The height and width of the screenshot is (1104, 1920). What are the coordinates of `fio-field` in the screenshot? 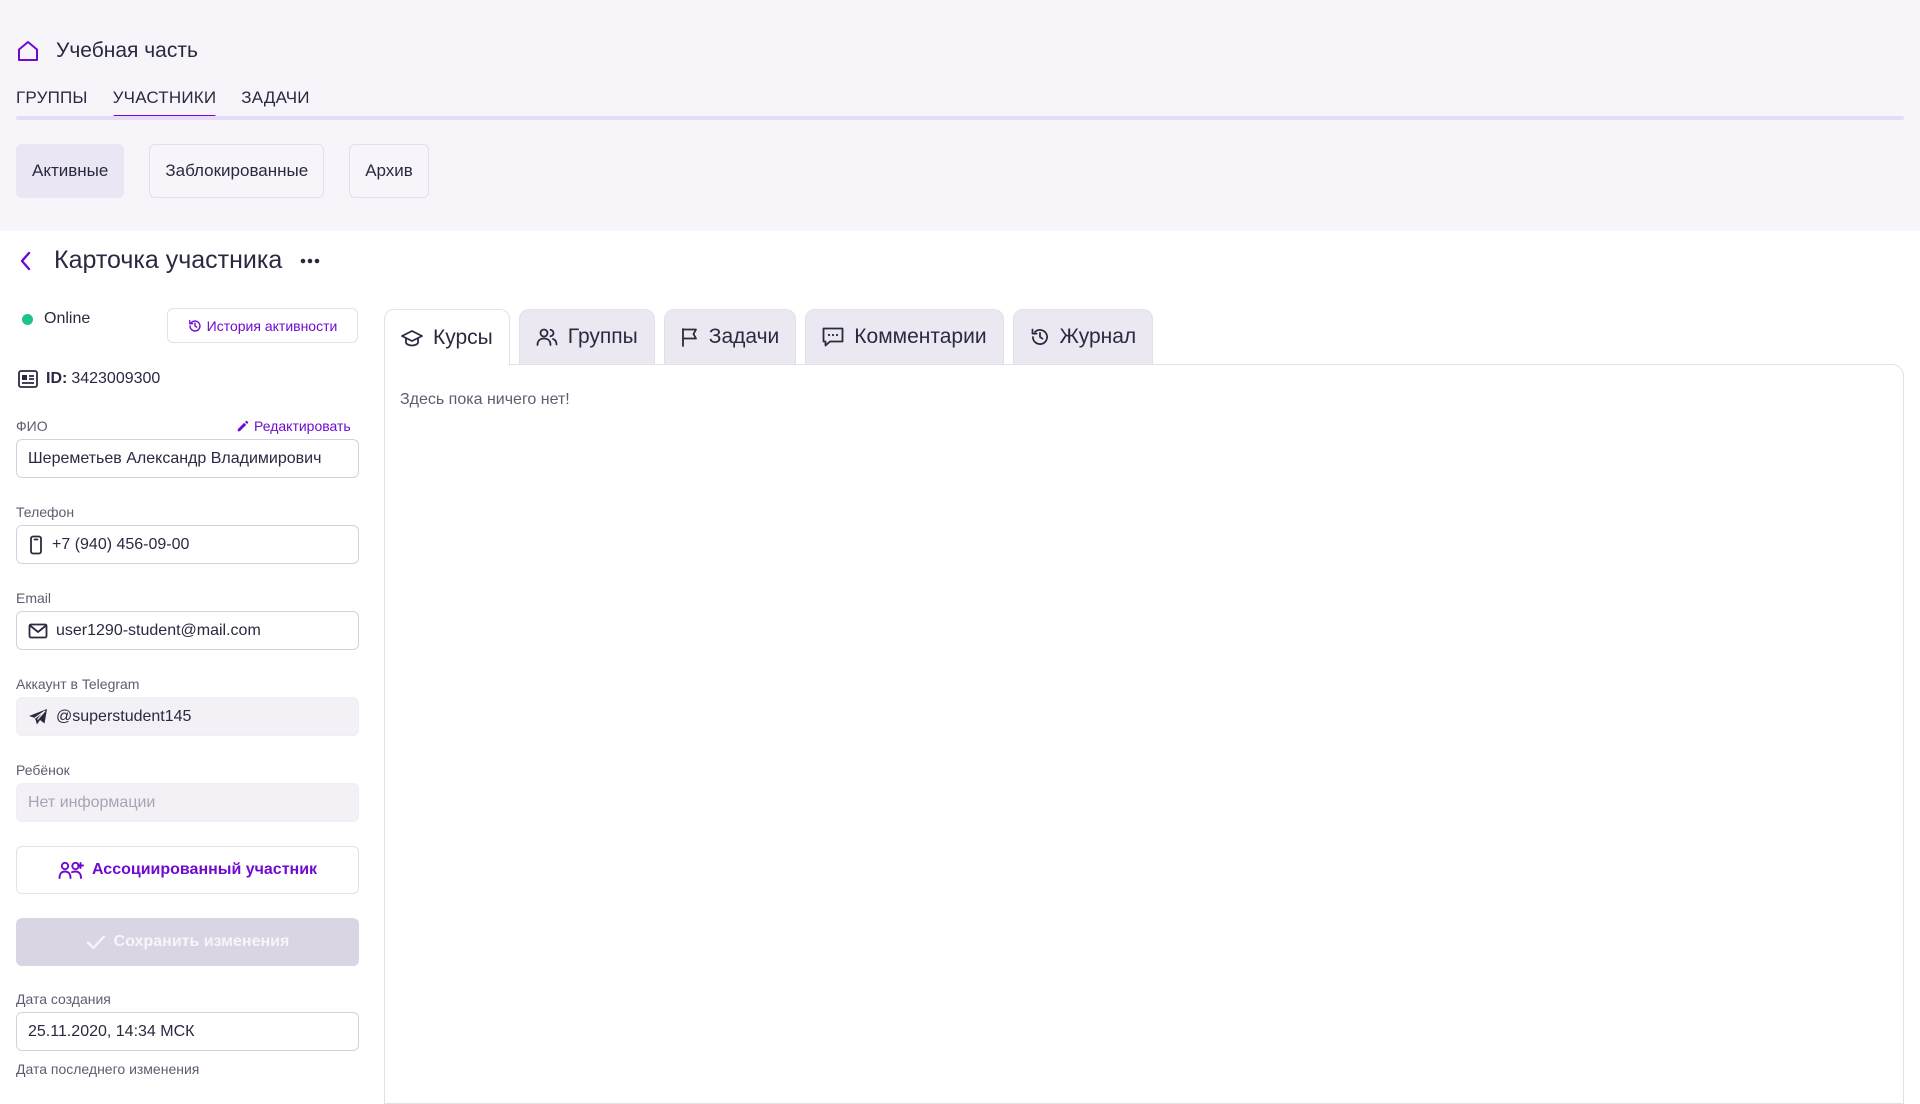 It's located at (187, 458).